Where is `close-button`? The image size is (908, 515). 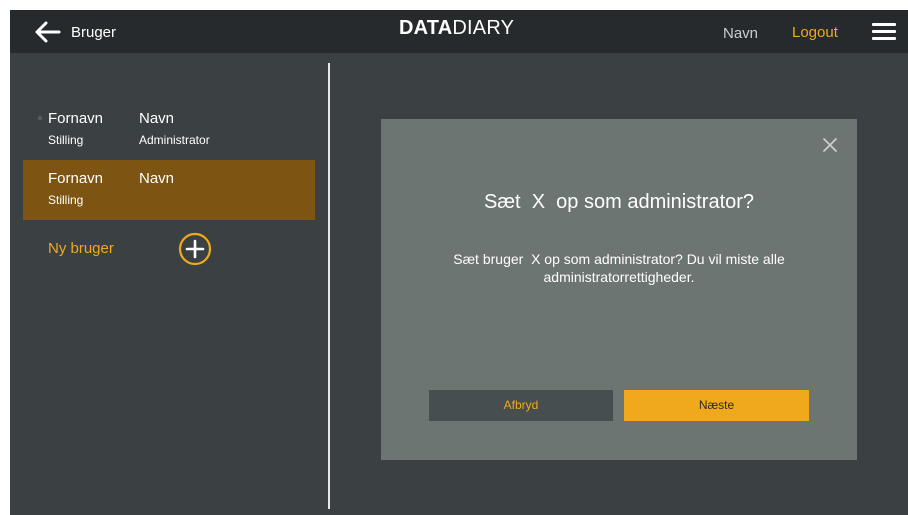 close-button is located at coordinates (830, 145).